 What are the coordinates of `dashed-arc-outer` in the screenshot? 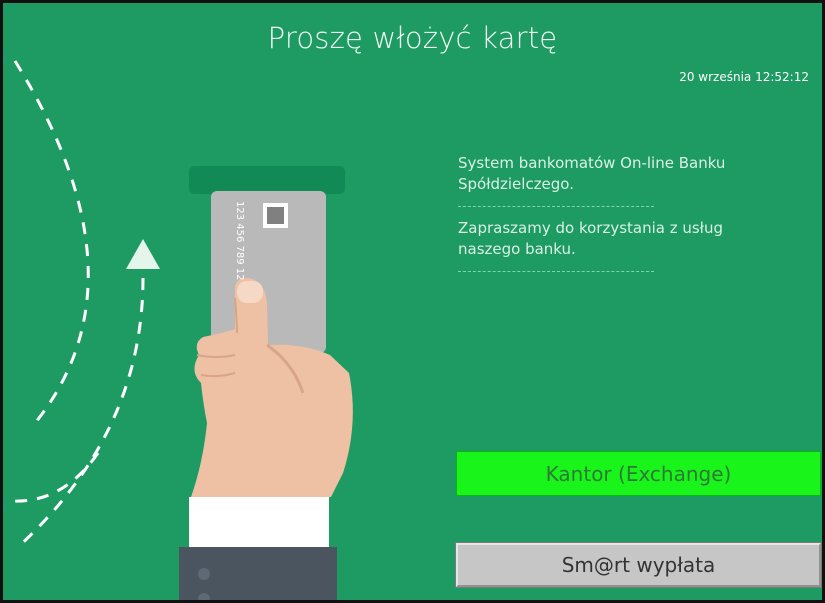 It's located at (51, 244).